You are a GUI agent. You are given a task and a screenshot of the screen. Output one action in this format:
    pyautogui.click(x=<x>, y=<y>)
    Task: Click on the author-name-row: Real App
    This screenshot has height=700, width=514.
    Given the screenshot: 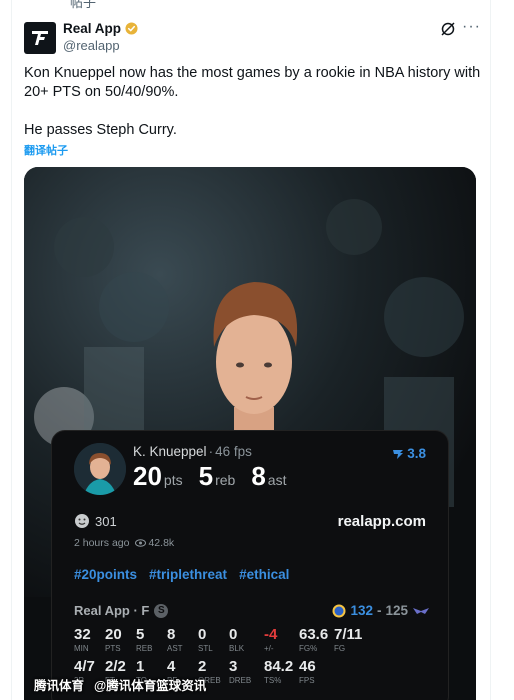 What is the action you would take?
    pyautogui.click(x=100, y=28)
    